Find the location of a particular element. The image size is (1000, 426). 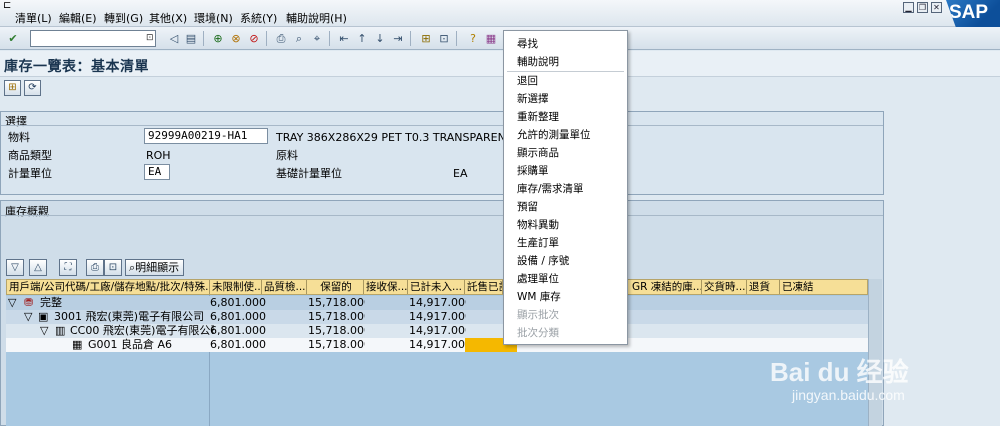

tree-node-label: CC00 飛宏(東莞)電子有限公司 is located at coordinates (142, 330).